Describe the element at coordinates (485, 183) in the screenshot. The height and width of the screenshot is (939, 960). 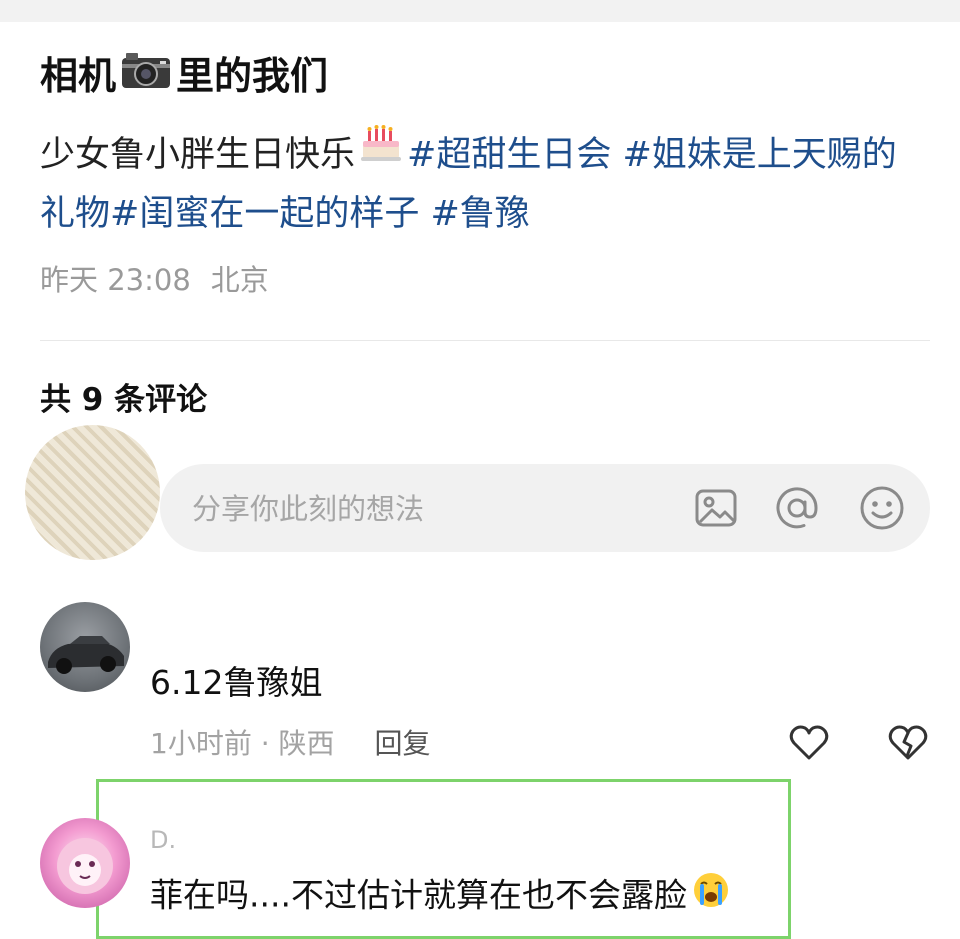
I see `post-caption: 少女鲁小胖生日快乐 #超甜生日会 #姐妹是上天赐的礼物#闺蜜在一起的样子 #鲁豫` at that location.